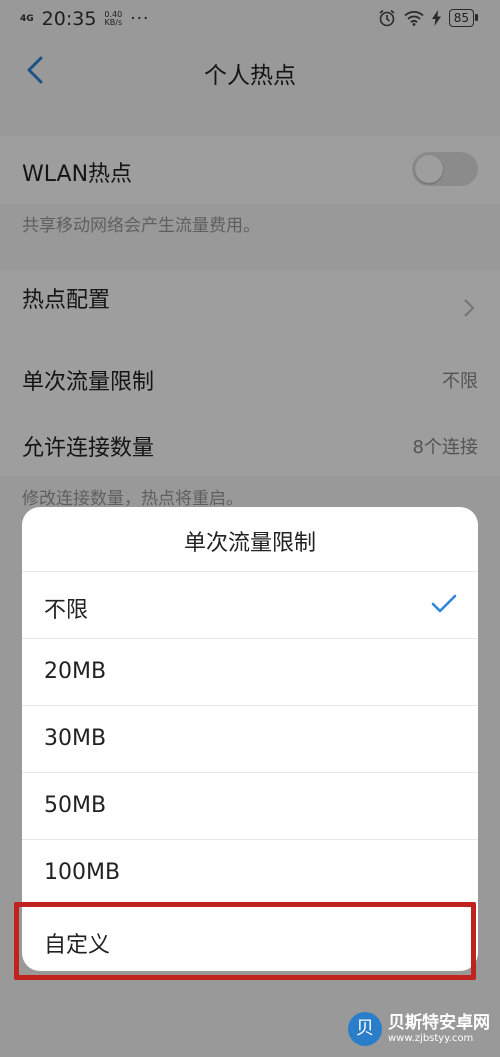 Image resolution: width=500 pixels, height=1057 pixels. What do you see at coordinates (250, 806) in the screenshot?
I see `option-50mb: 50MB` at bounding box center [250, 806].